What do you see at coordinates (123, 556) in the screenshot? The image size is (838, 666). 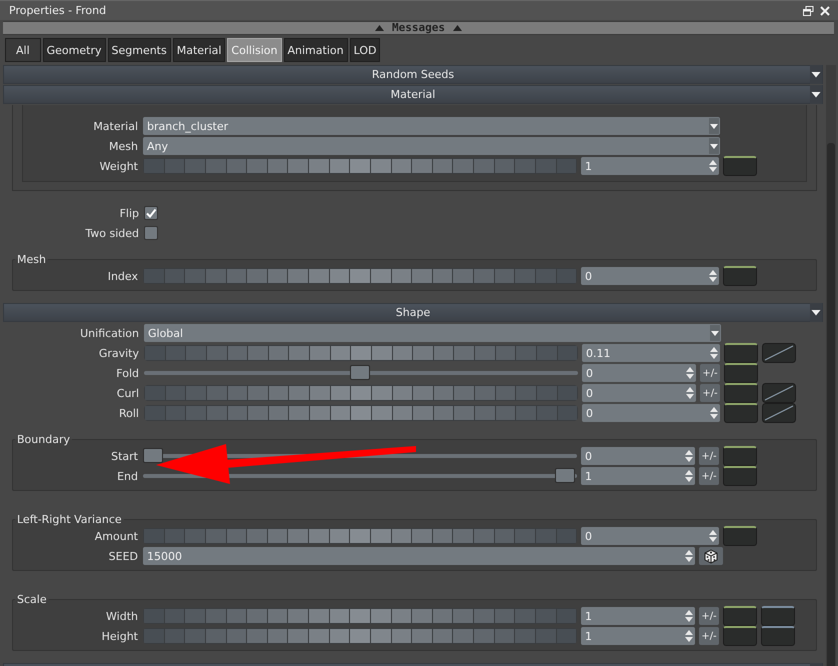 I see `field-label: SEED` at bounding box center [123, 556].